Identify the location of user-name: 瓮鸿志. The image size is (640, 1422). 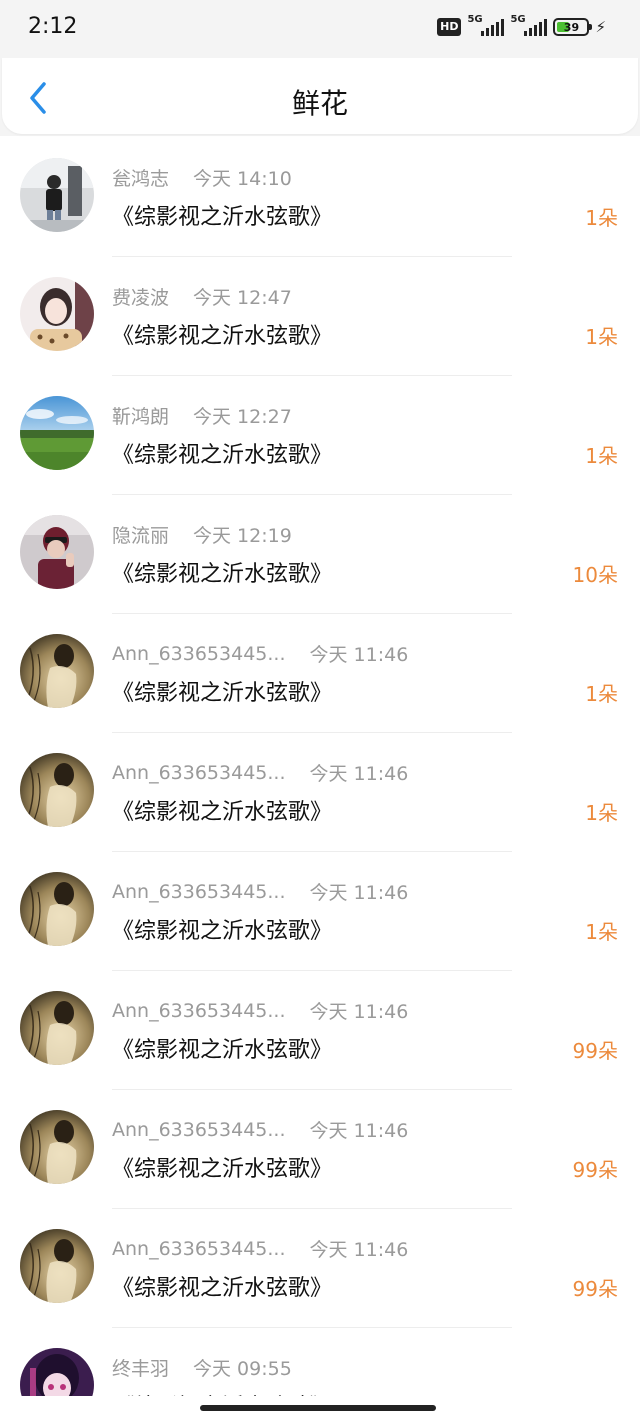
(140, 177).